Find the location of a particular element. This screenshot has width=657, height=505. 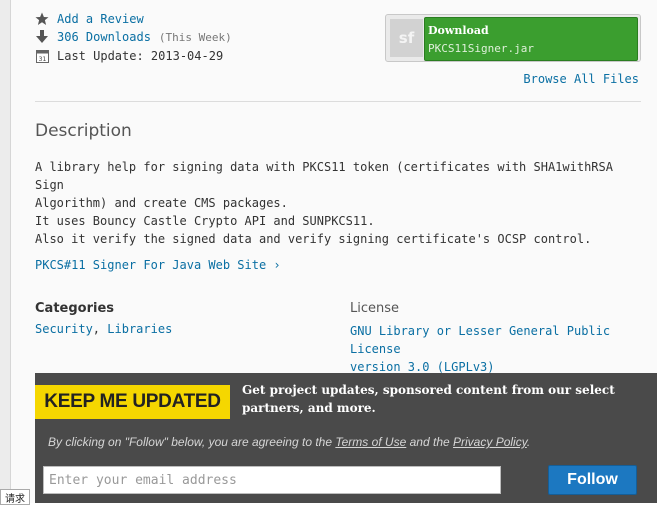

category-link-libraries: Libraries is located at coordinates (139, 329).